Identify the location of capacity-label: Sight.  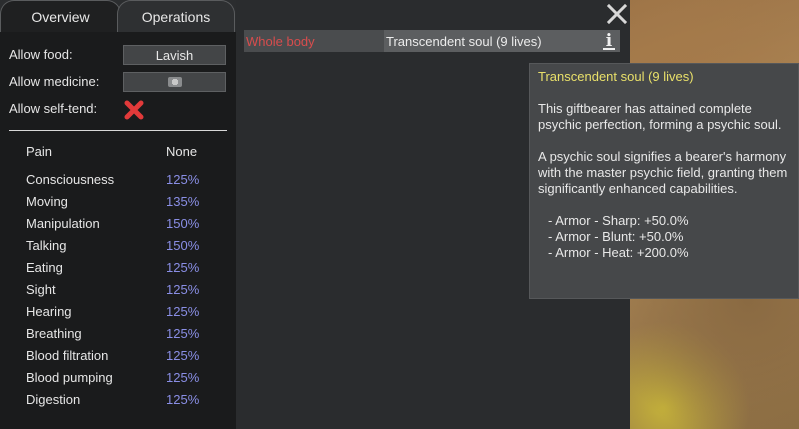
(41, 289).